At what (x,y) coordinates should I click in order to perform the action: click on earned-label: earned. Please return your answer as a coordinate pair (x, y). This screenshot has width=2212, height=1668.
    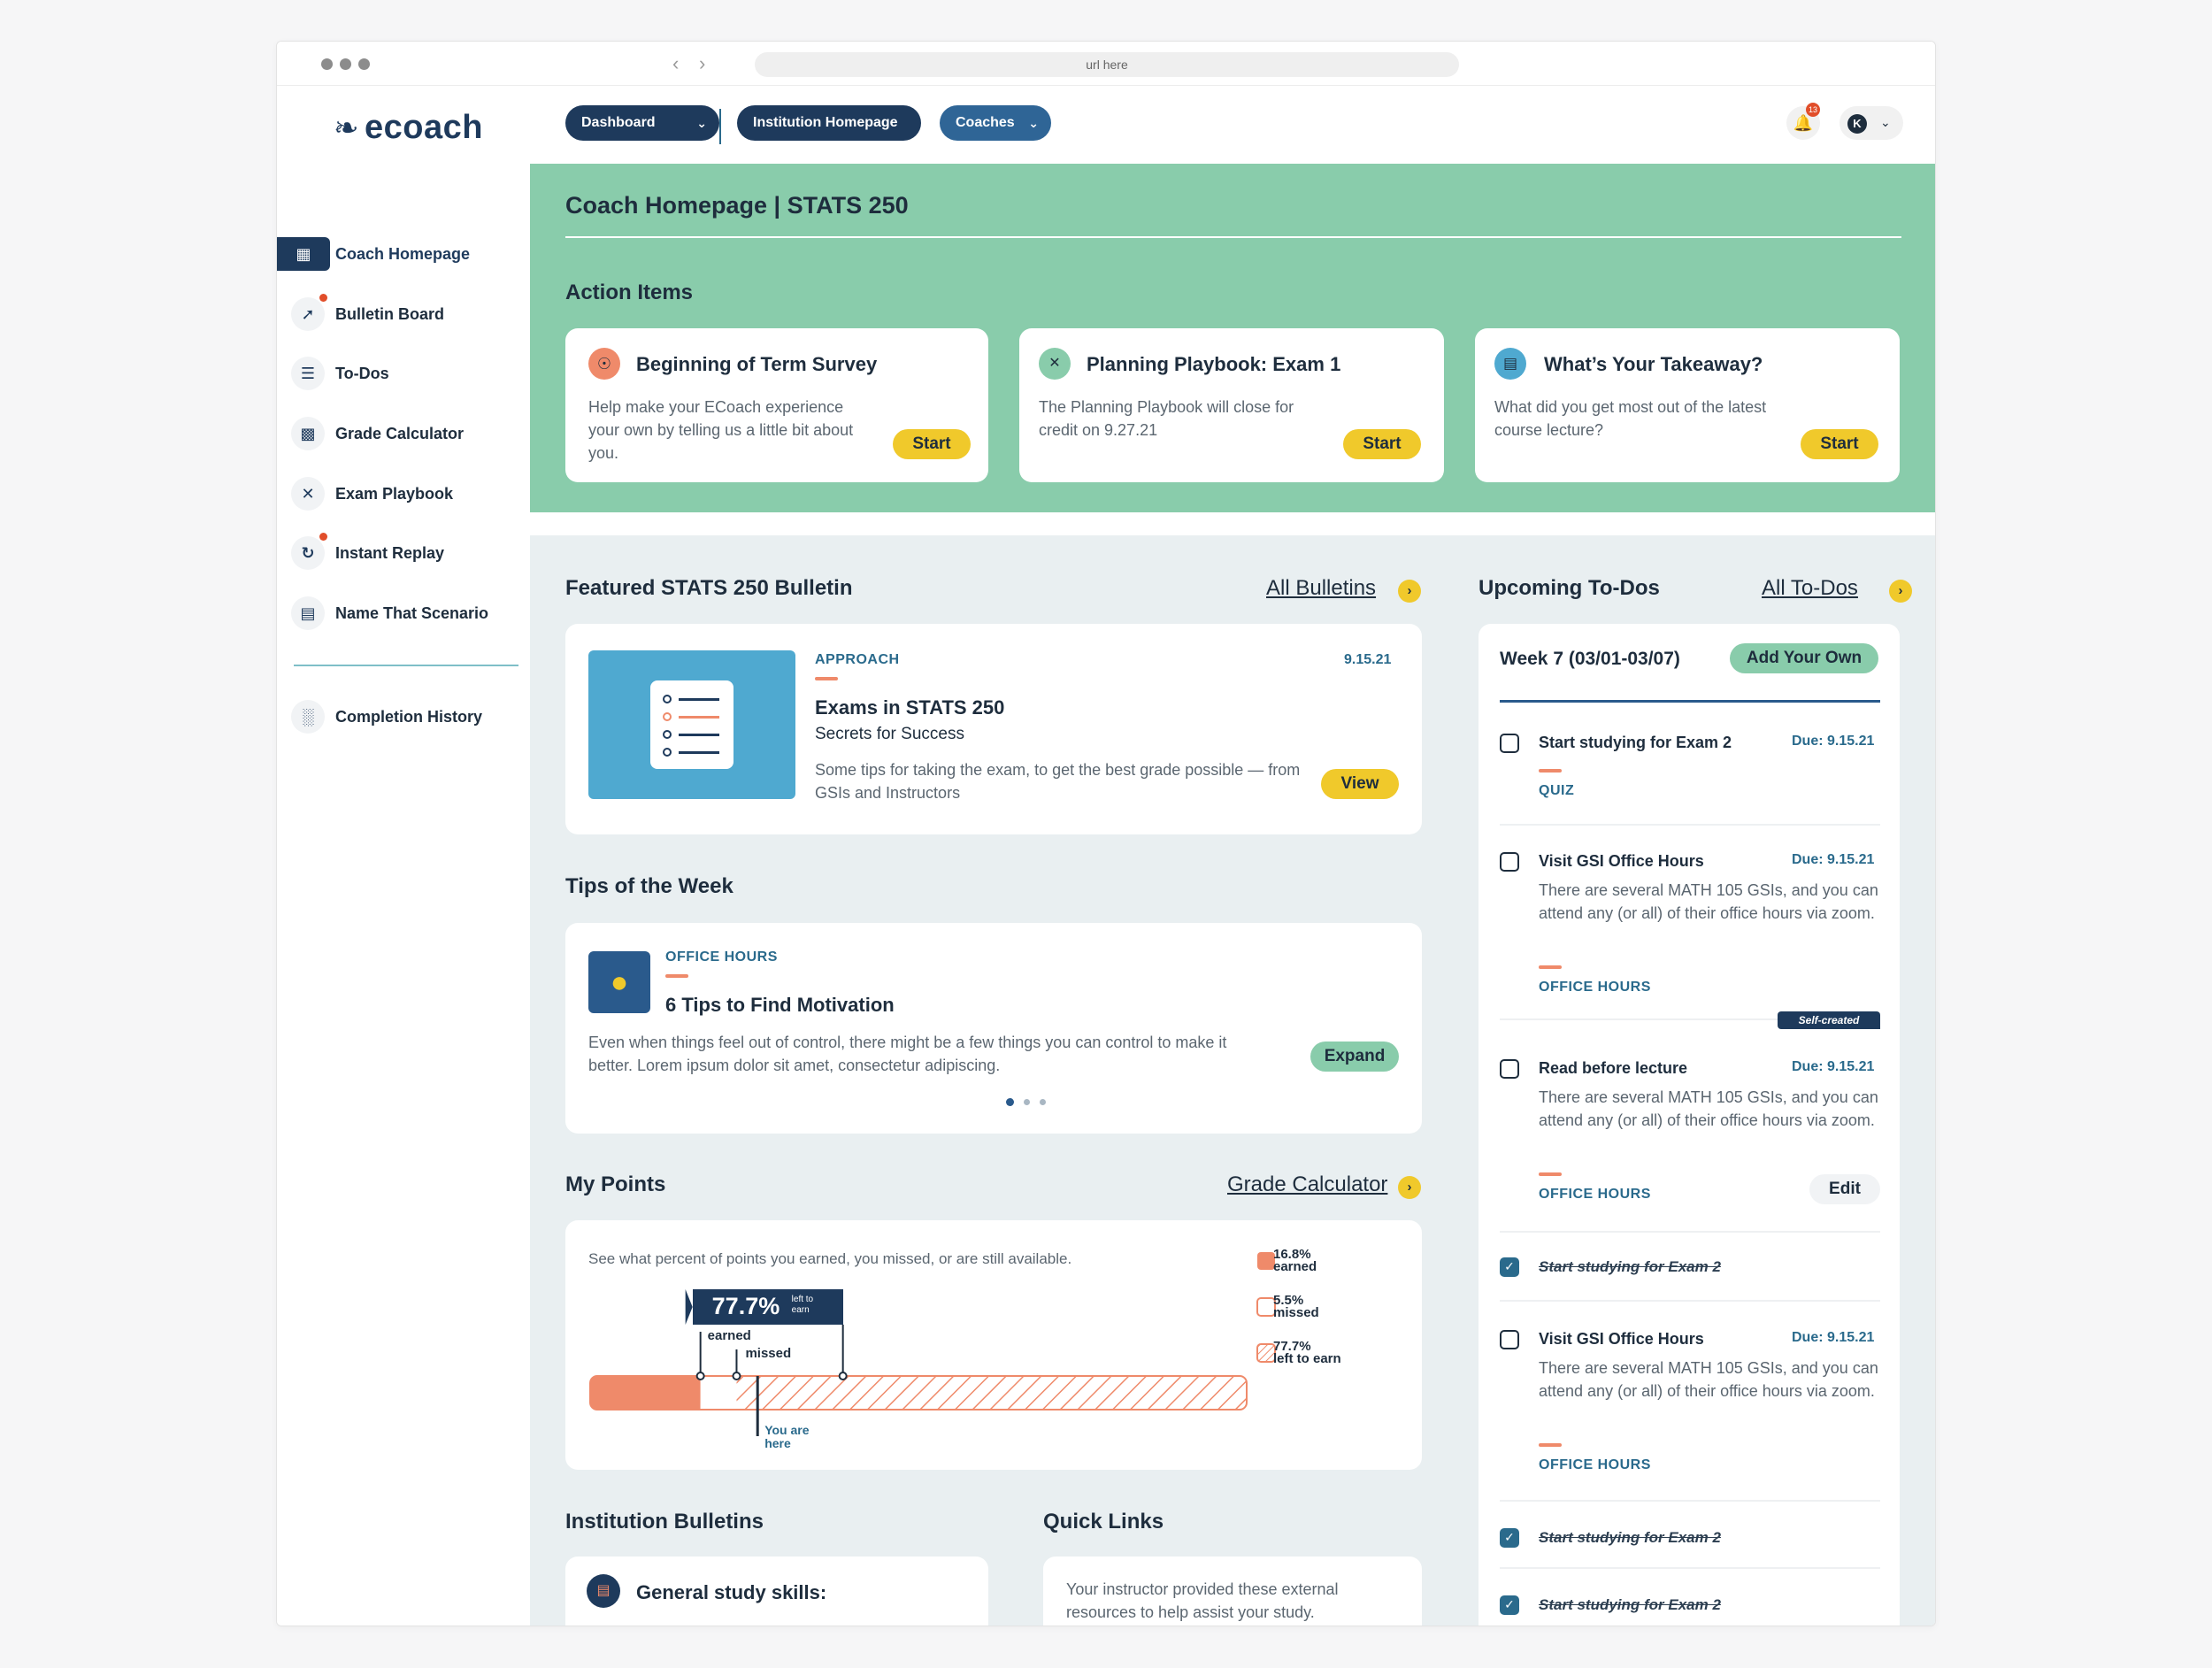
    Looking at the image, I should click on (729, 1335).